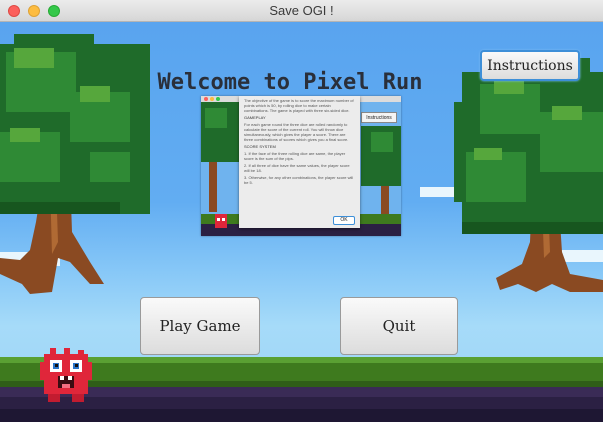 The width and height of the screenshot is (603, 422). What do you see at coordinates (66, 375) in the screenshot?
I see `mascot-icon` at bounding box center [66, 375].